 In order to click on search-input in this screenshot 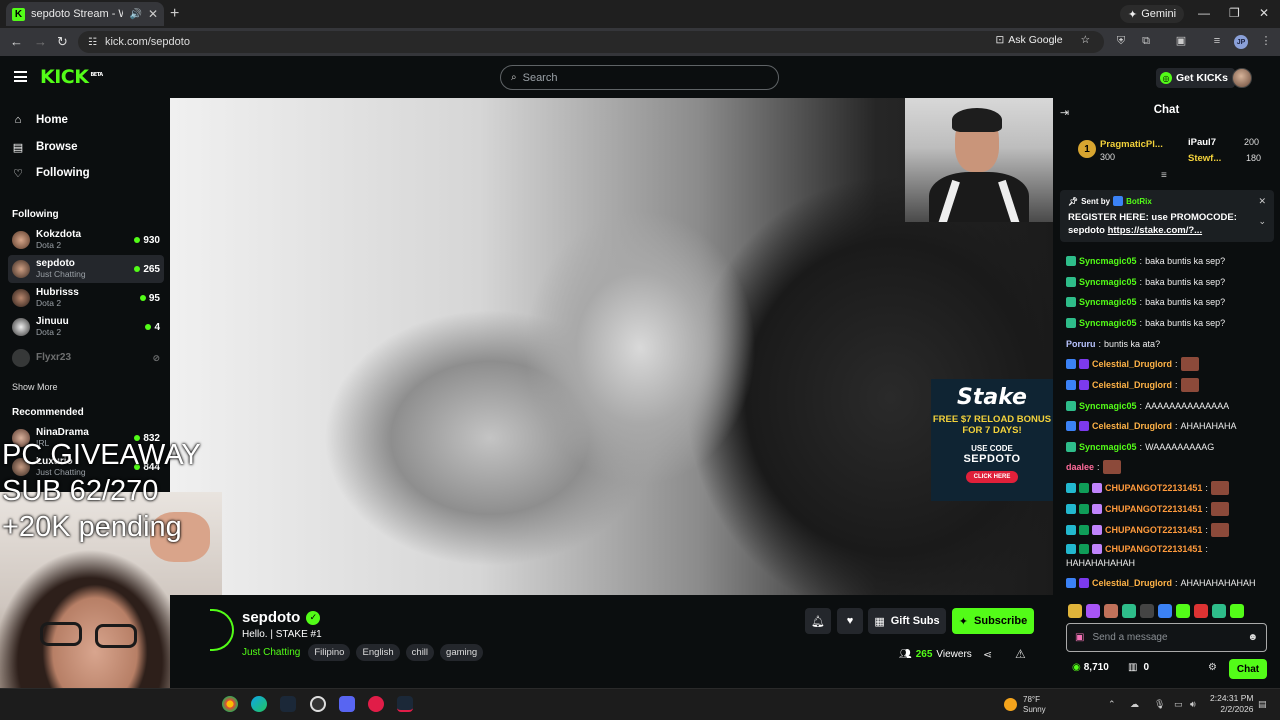, I will do `click(642, 77)`.